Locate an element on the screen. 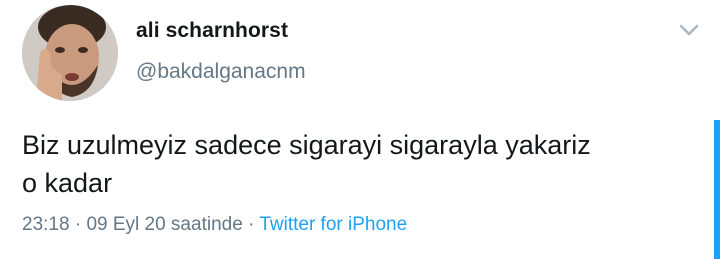 This screenshot has width=720, height=259. tweet-date: 09 Eyl 20 saatinde is located at coordinates (164, 224).